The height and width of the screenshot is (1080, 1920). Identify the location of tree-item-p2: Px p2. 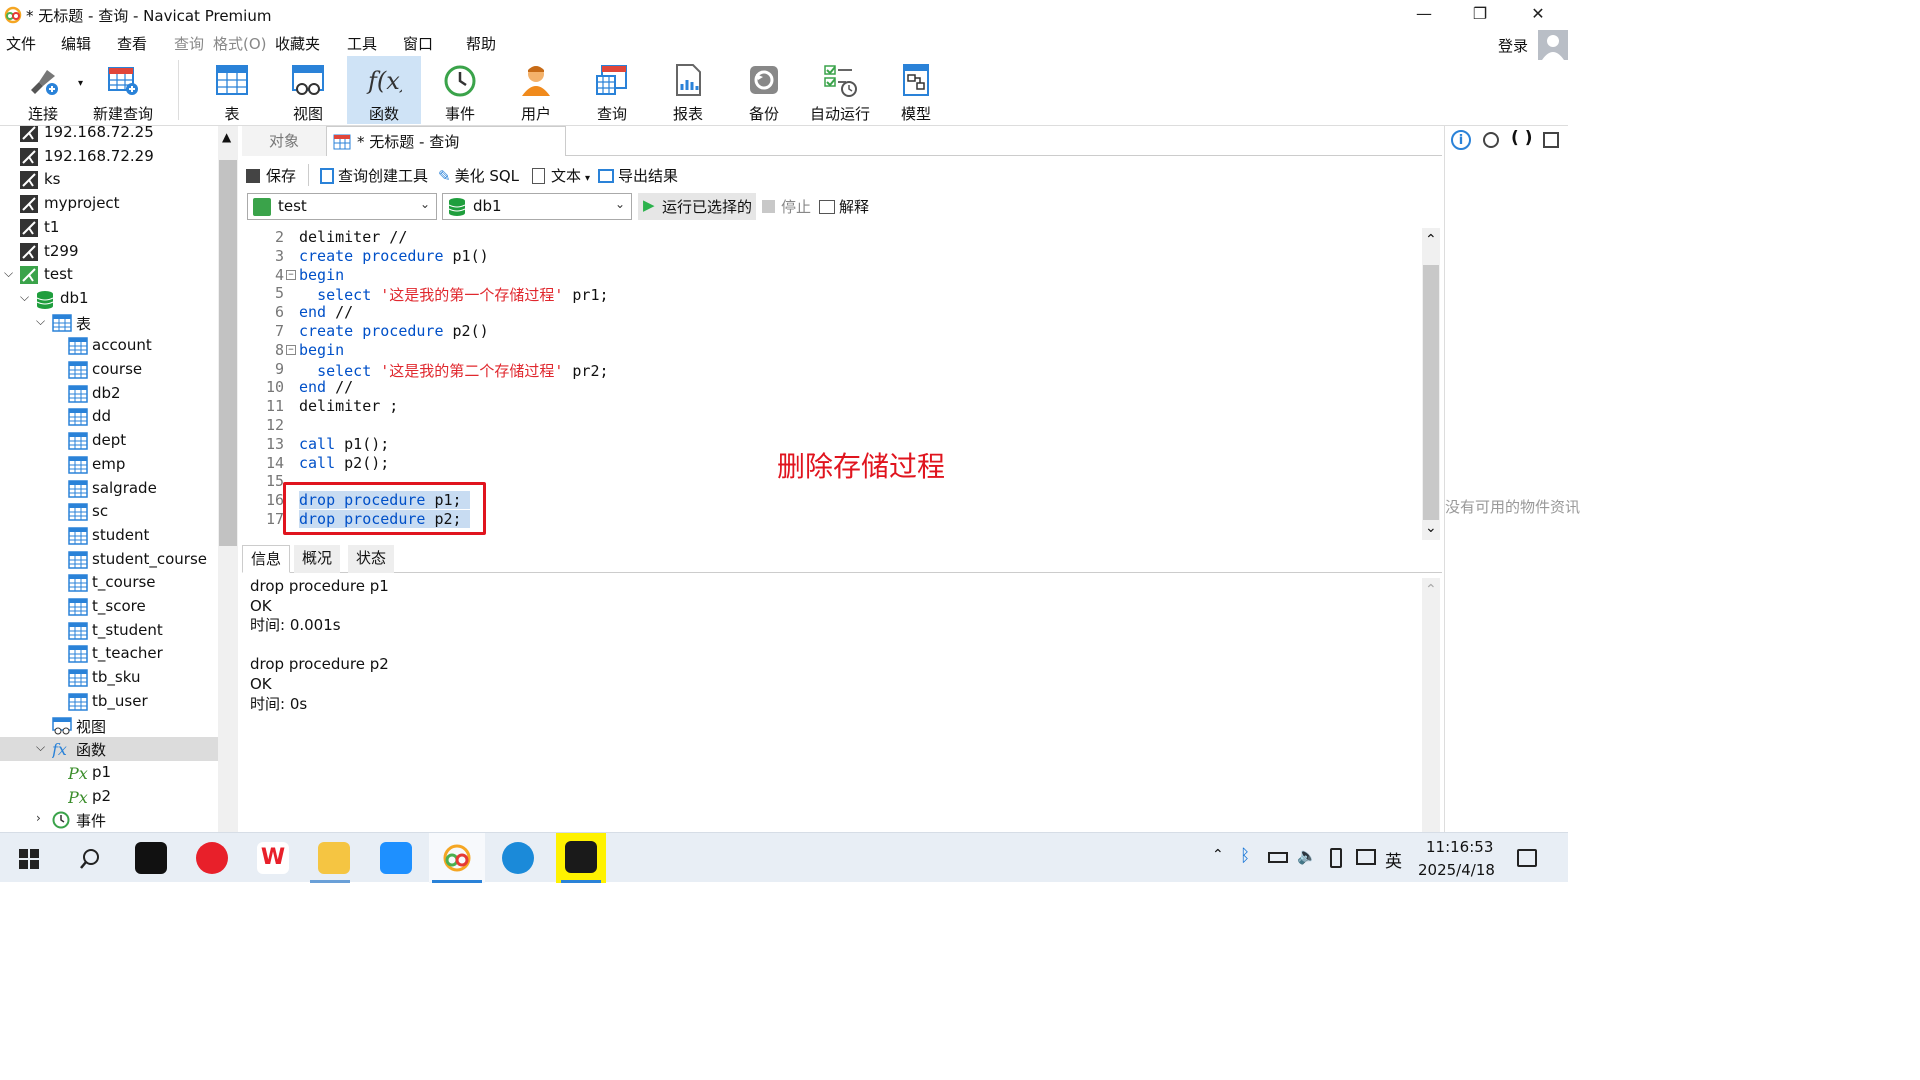
(109, 797).